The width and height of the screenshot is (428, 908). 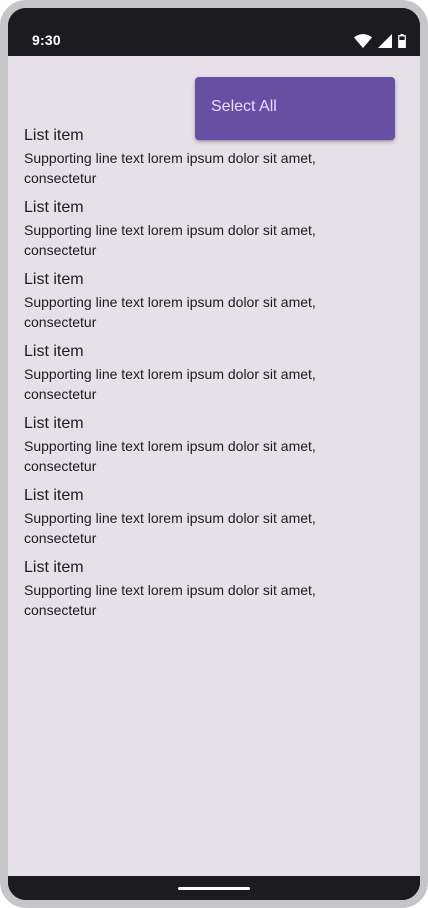 I want to click on status-icons, so click(x=380, y=41).